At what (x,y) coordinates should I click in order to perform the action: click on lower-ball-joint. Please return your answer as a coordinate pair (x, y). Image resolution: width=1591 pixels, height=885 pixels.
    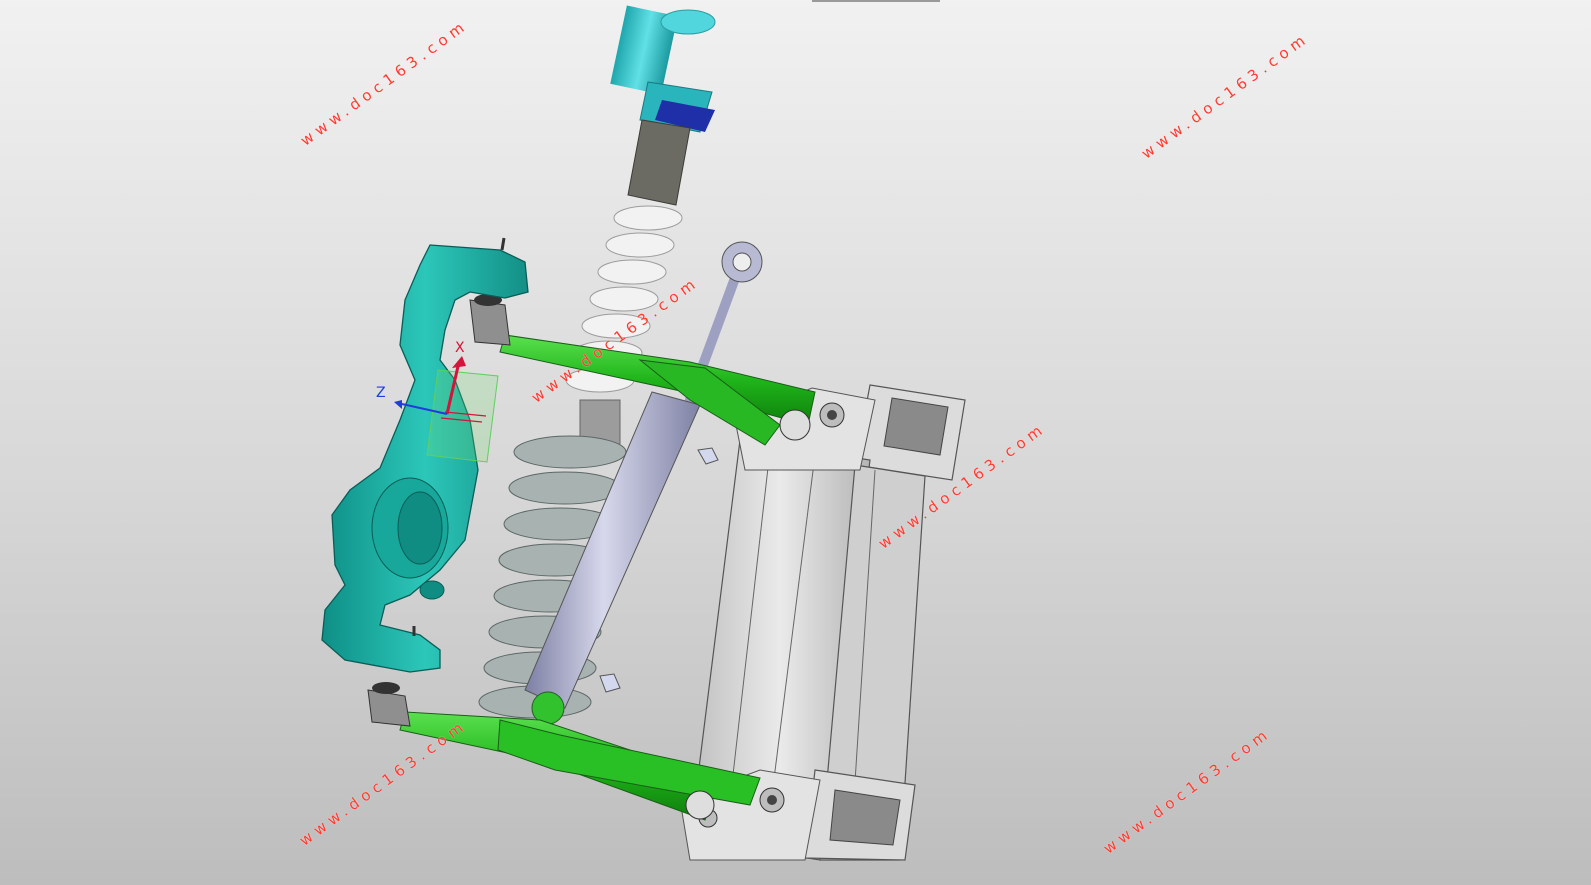
    Looking at the image, I should click on (389, 708).